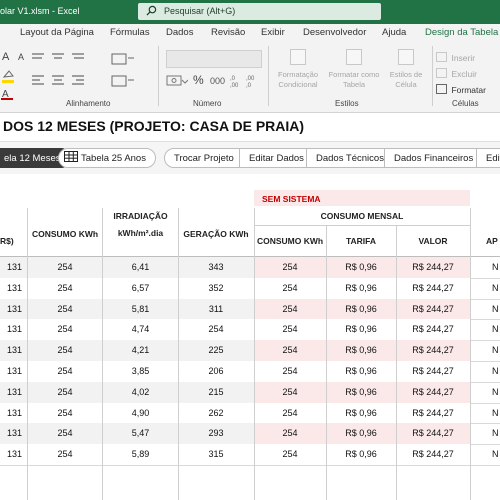 This screenshot has width=500, height=500. What do you see at coordinates (204, 158) in the screenshot?
I see `nav-trocar-projeto: Trocar Projeto` at bounding box center [204, 158].